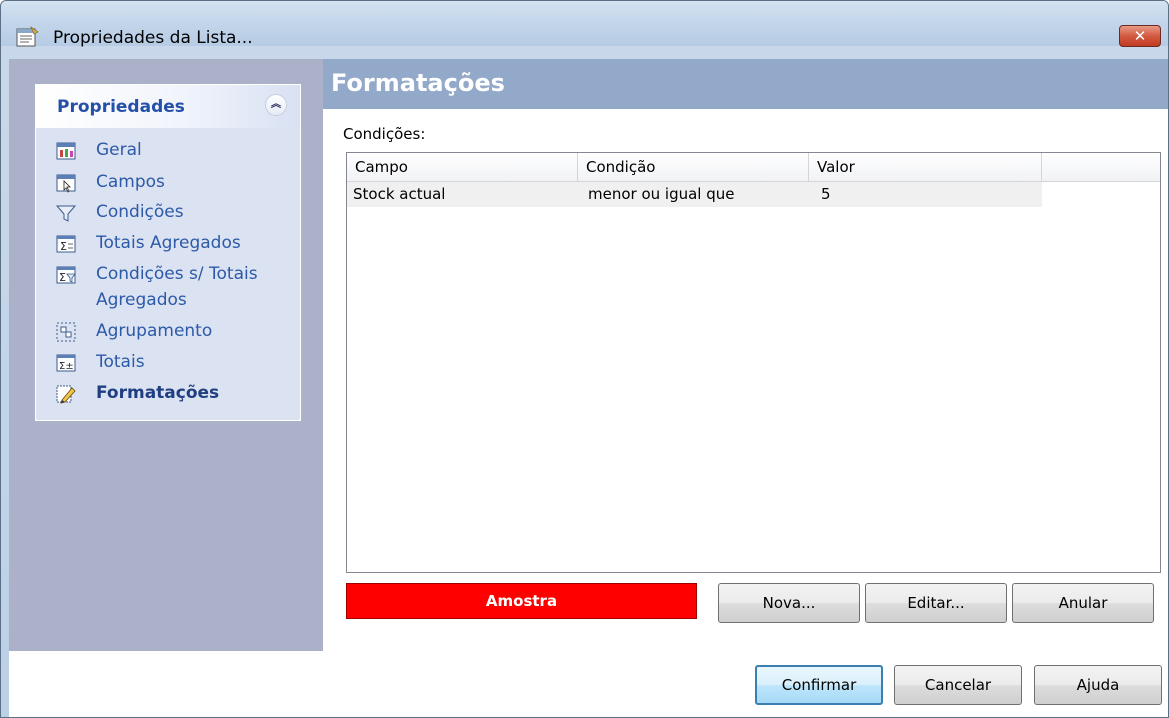 The width and height of the screenshot is (1169, 718). What do you see at coordinates (1083, 603) in the screenshot?
I see `delete-button: Anular` at bounding box center [1083, 603].